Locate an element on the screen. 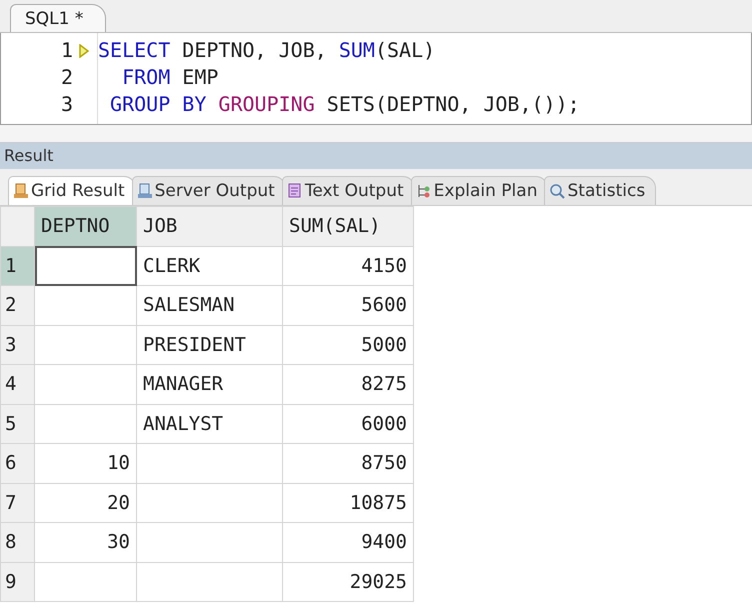 Image resolution: width=752 pixels, height=608 pixels. result-tab: Statistics is located at coordinates (600, 190).